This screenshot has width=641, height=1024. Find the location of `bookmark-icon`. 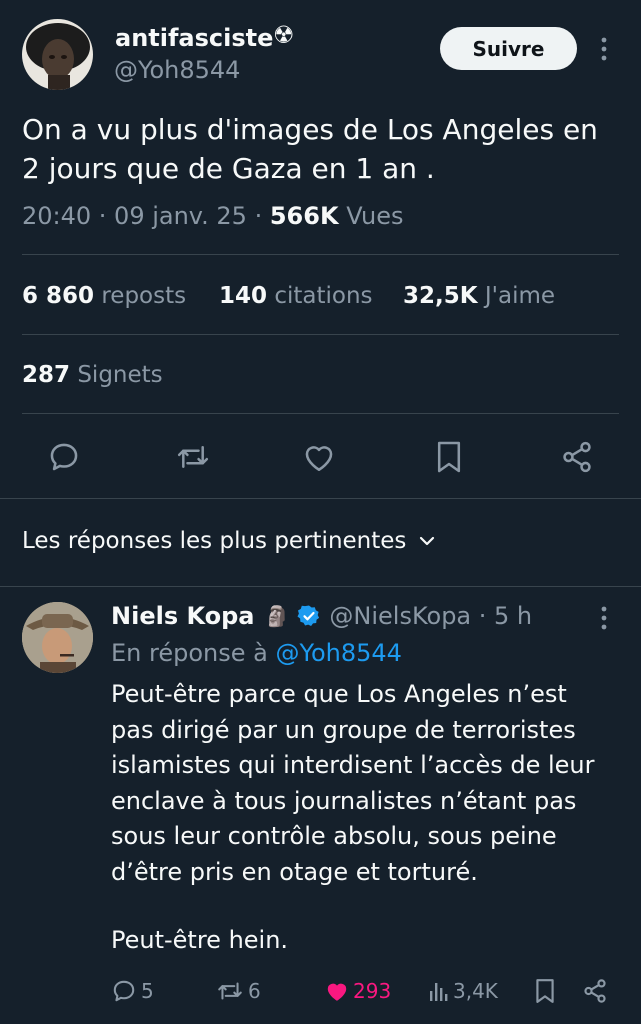

bookmark-icon is located at coordinates (449, 457).